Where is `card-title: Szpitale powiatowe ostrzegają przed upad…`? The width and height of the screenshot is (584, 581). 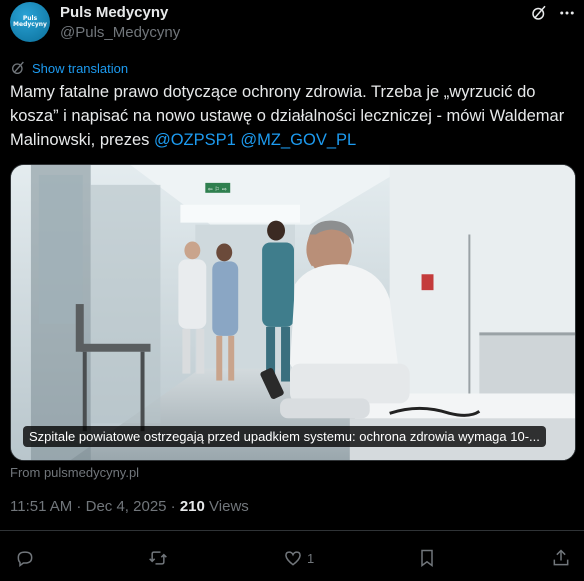
card-title: Szpitale powiatowe ostrzegają przed upad… is located at coordinates (284, 436).